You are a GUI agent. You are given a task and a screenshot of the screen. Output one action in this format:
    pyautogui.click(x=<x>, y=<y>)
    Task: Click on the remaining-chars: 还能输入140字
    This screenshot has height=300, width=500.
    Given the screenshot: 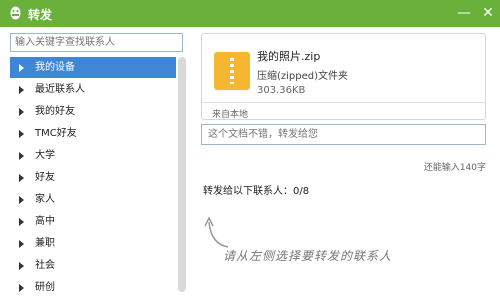 What is the action you would take?
    pyautogui.click(x=454, y=168)
    